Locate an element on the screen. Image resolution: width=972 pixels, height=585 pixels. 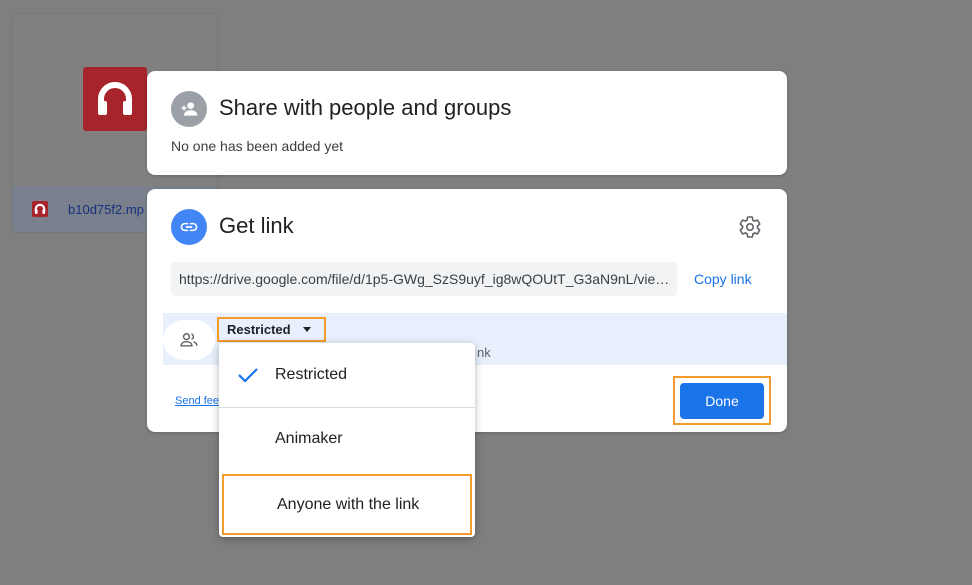
general-access-menu: Restricted Animaker Anyone with the link is located at coordinates (347, 440).